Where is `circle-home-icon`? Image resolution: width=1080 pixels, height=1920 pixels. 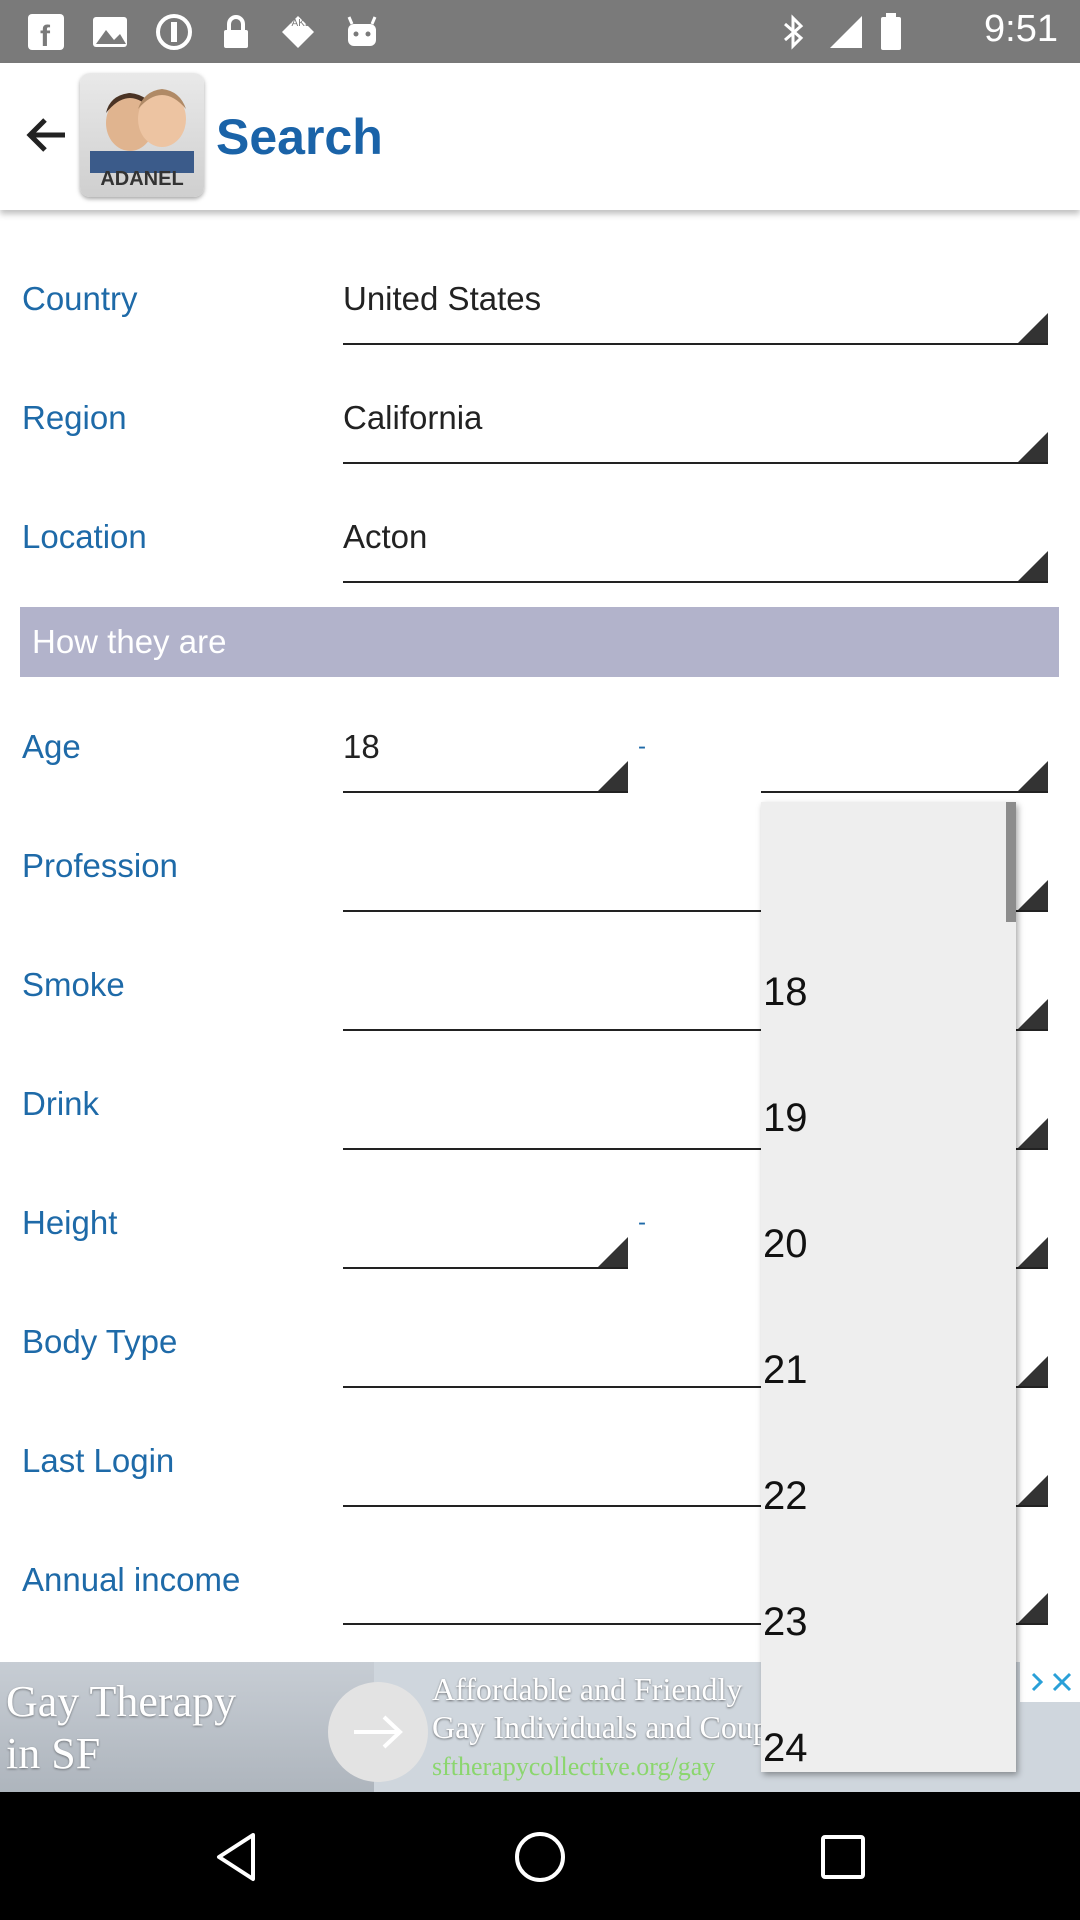 circle-home-icon is located at coordinates (540, 1857).